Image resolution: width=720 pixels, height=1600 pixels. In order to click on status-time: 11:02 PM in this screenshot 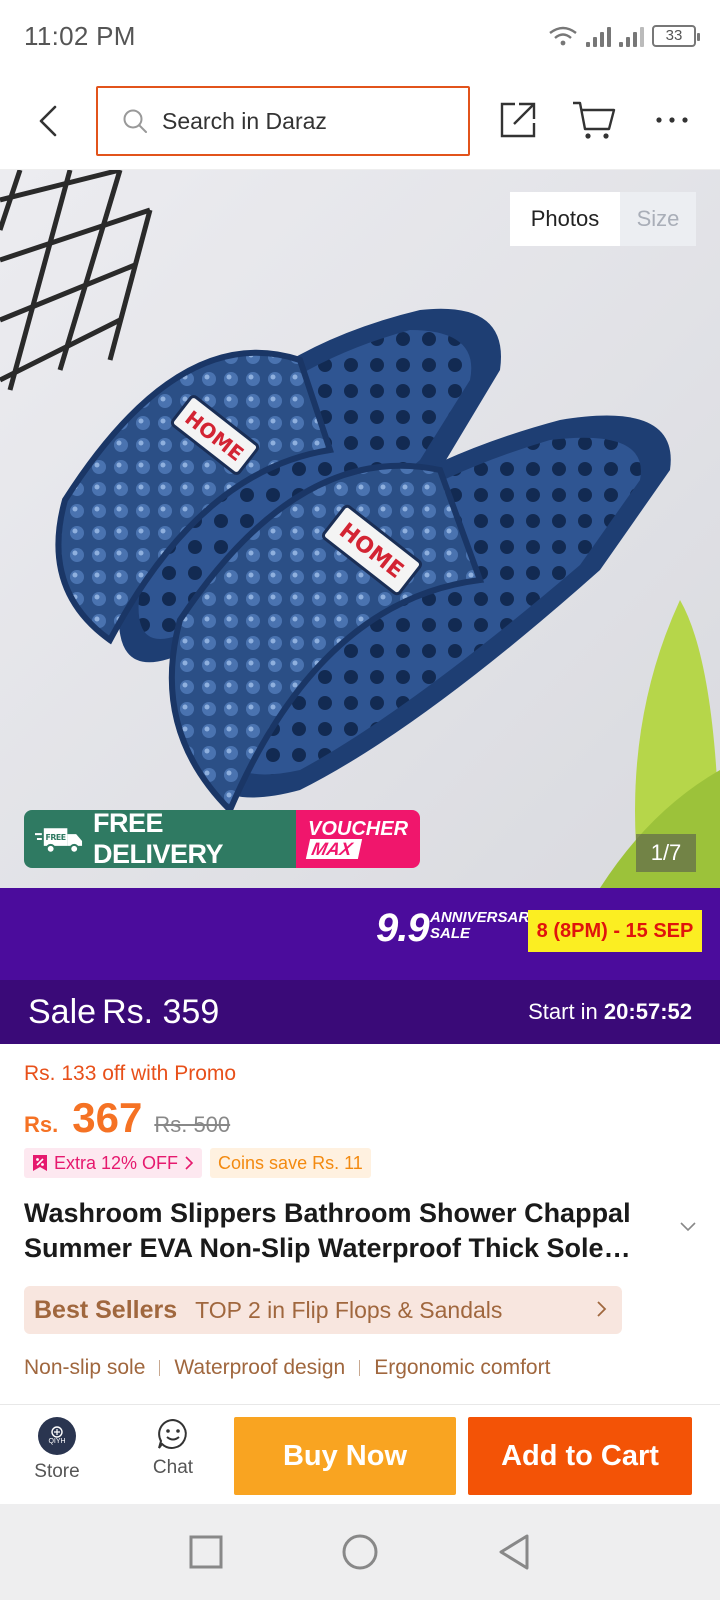, I will do `click(80, 35)`.